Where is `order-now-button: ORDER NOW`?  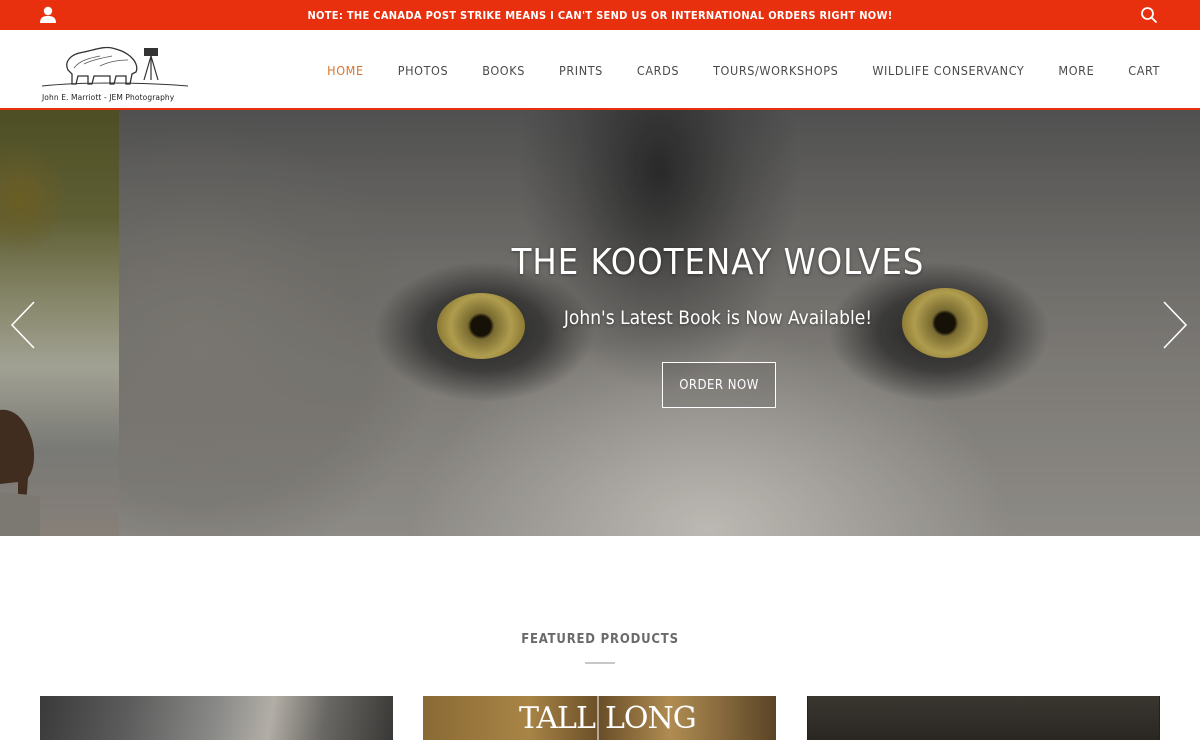
order-now-button: ORDER NOW is located at coordinates (719, 385).